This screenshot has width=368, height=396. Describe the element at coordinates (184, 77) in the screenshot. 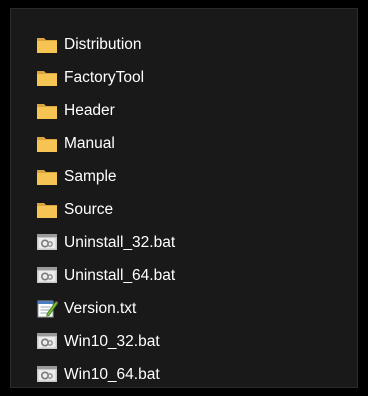

I see `file-row-factorytool: FactoryTool` at that location.